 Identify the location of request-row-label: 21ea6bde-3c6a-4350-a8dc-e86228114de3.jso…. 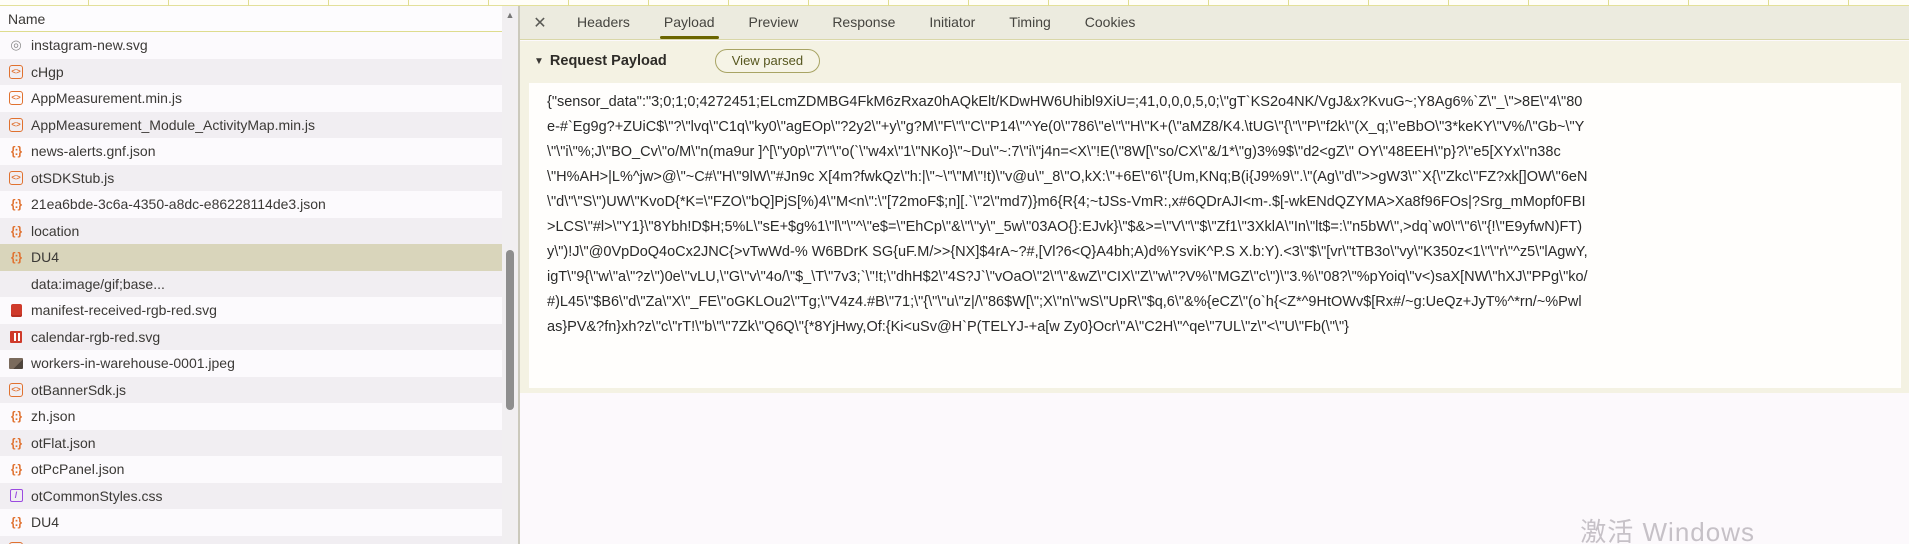
(178, 204).